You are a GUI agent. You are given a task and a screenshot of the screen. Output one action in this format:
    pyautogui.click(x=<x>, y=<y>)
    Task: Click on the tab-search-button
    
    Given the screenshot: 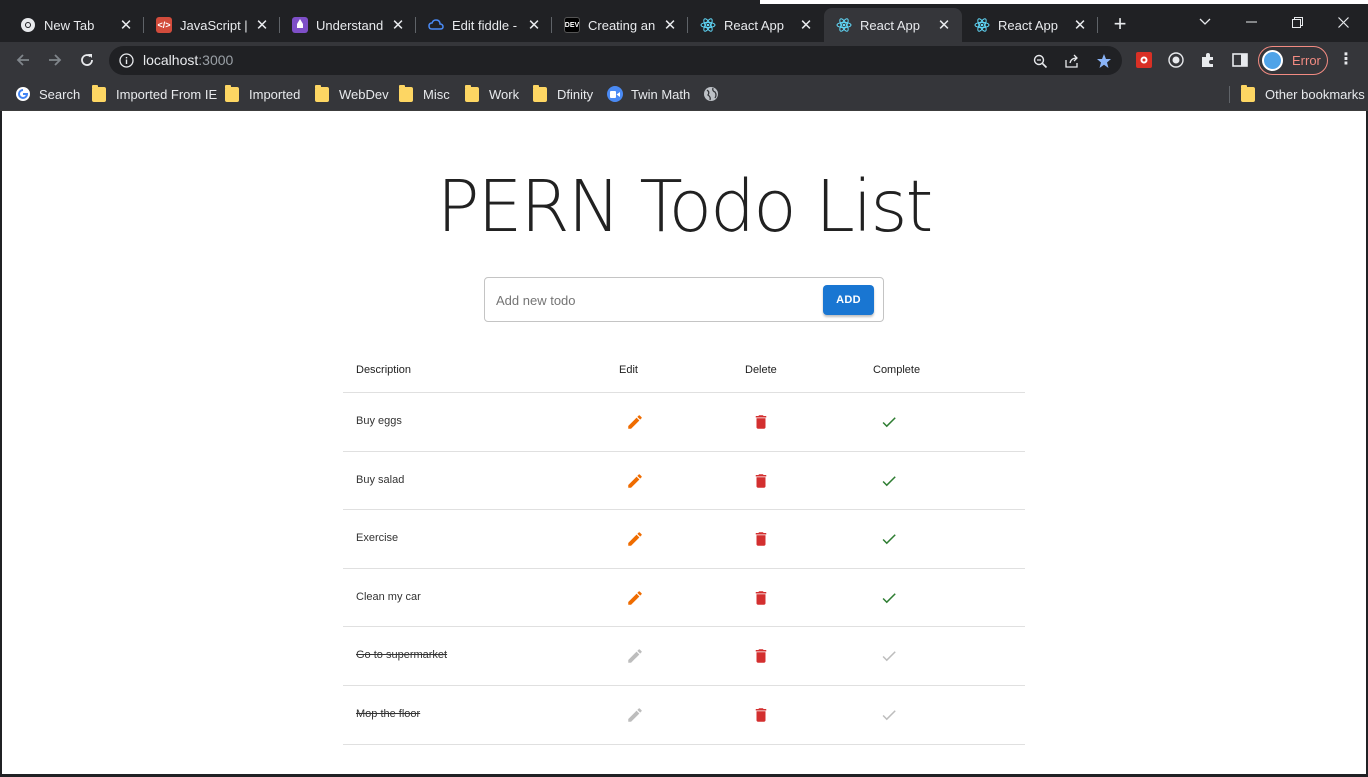 What is the action you would take?
    pyautogui.click(x=1205, y=22)
    